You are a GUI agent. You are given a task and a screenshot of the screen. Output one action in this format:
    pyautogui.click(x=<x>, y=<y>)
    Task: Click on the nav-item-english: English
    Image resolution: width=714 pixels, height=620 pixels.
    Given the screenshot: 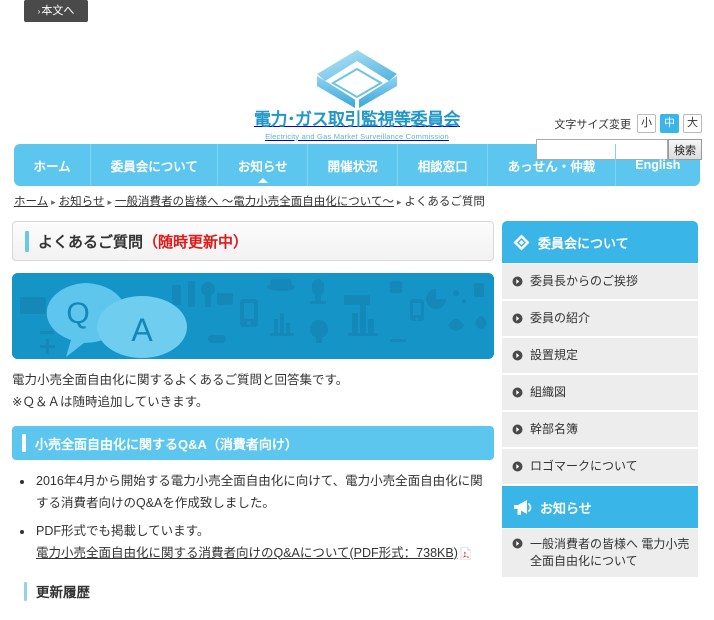 What is the action you would take?
    pyautogui.click(x=658, y=165)
    